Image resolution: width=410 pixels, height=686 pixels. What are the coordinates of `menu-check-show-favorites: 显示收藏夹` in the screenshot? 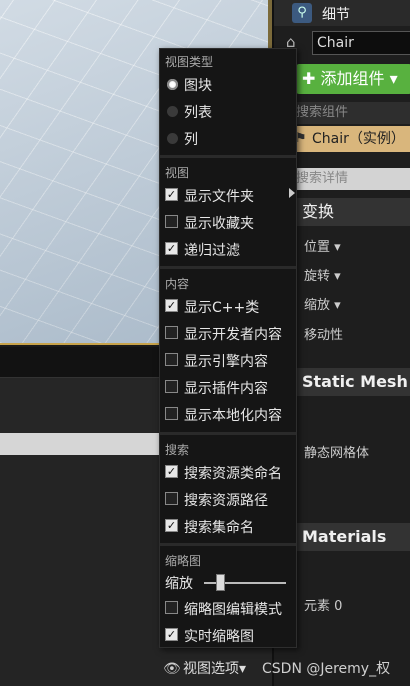 It's located at (228, 222).